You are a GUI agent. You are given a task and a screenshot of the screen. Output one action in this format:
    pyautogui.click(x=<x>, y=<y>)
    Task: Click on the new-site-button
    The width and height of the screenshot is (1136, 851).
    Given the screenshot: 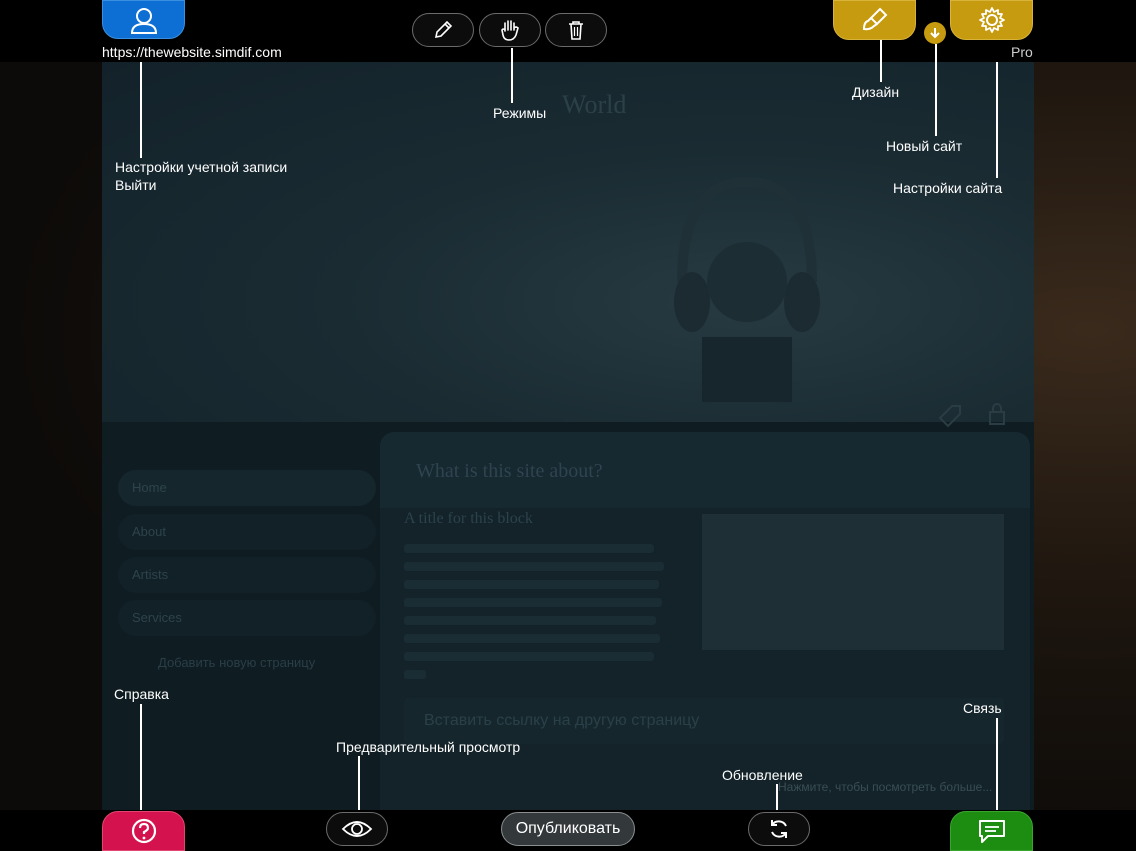 What is the action you would take?
    pyautogui.click(x=935, y=33)
    